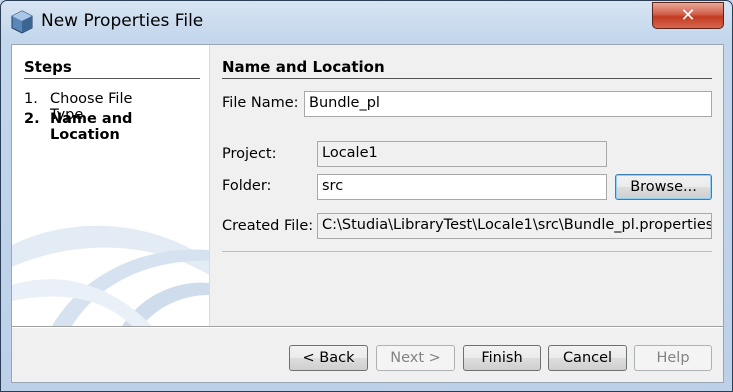 The width and height of the screenshot is (733, 392). Describe the element at coordinates (48, 67) in the screenshot. I see `steps-heading: Steps` at that location.